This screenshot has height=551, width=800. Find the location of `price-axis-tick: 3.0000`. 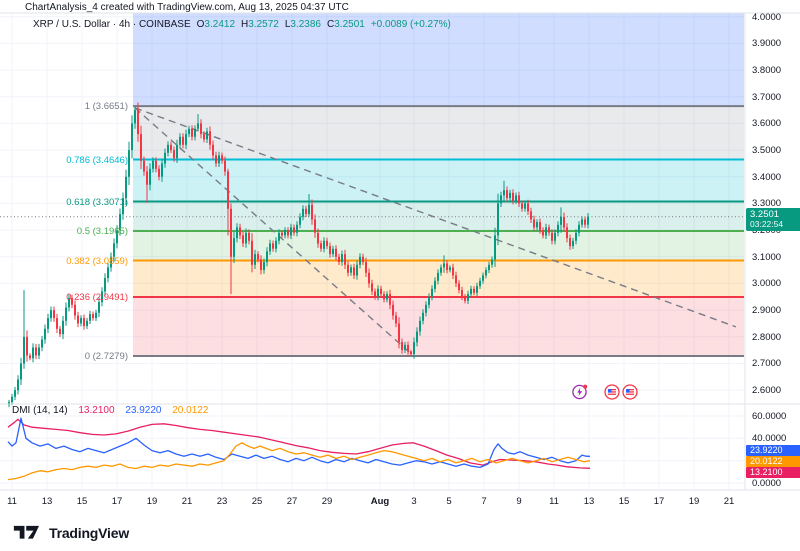

price-axis-tick: 3.0000 is located at coordinates (767, 283).